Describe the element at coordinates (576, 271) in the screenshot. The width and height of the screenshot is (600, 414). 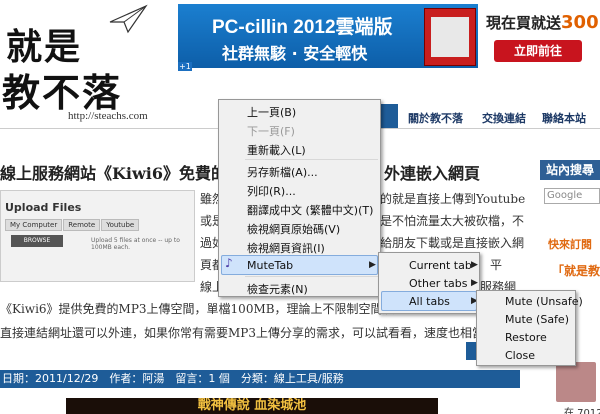
I see `subscribe-text-2: 「就是教` at that location.